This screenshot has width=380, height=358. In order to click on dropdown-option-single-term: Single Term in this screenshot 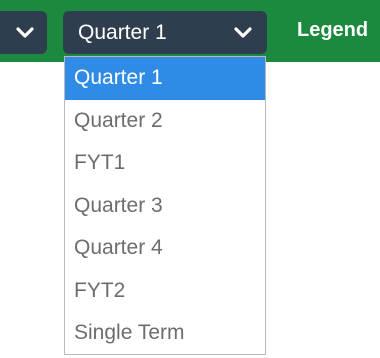, I will do `click(165, 333)`.